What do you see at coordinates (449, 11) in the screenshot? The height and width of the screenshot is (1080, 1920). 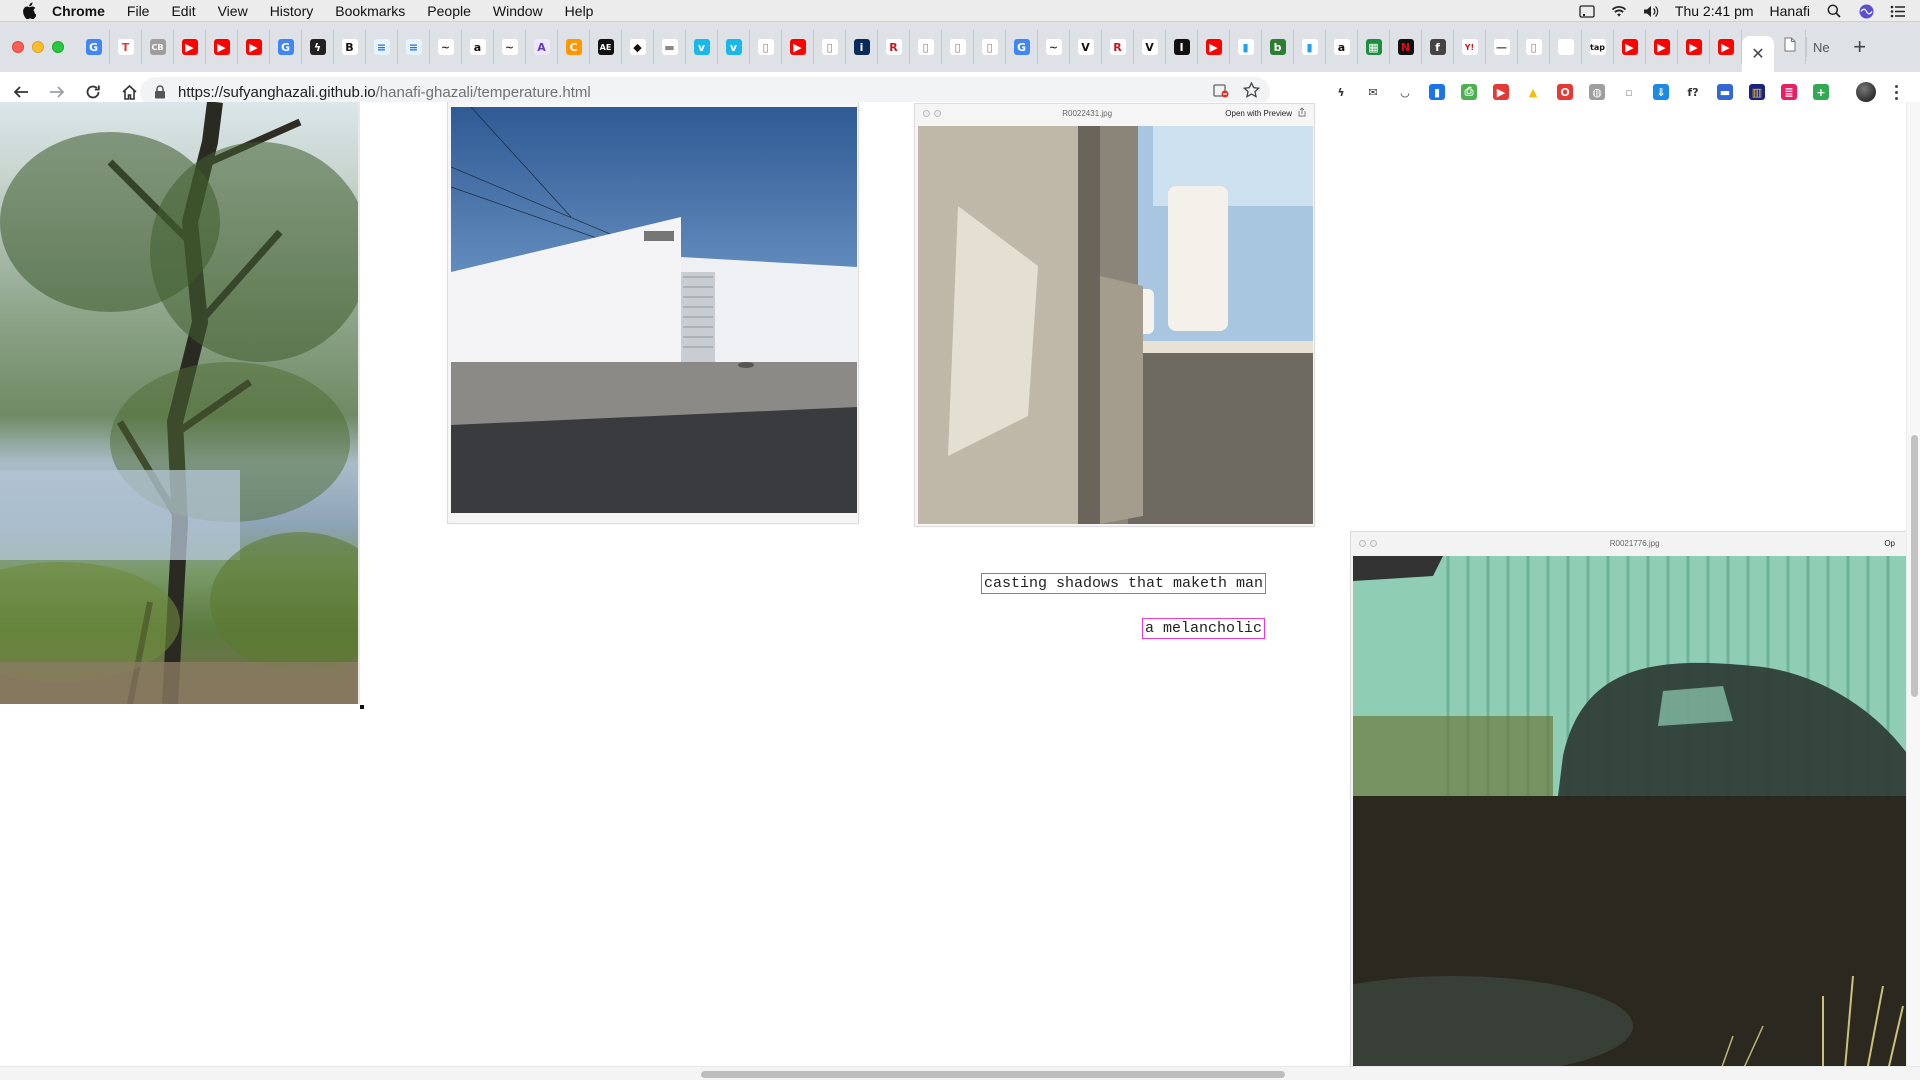 I see `menu-people: People` at bounding box center [449, 11].